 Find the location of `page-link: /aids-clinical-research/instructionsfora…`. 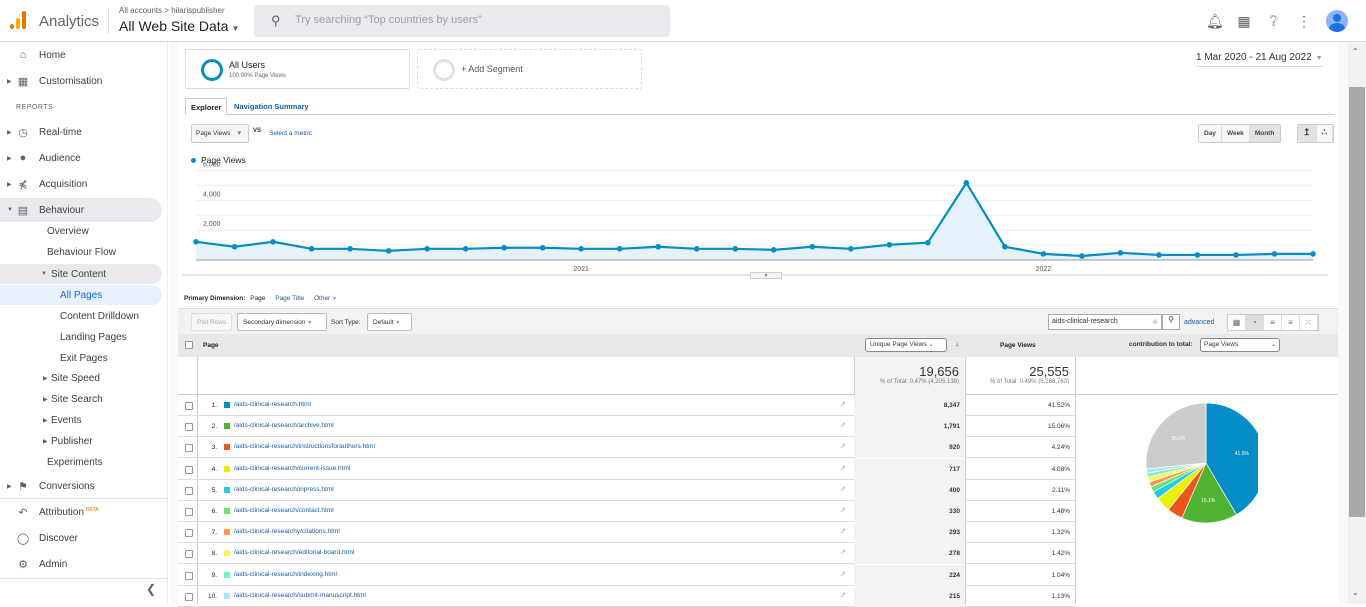

page-link: /aids-clinical-research/instructionsfora… is located at coordinates (304, 446).